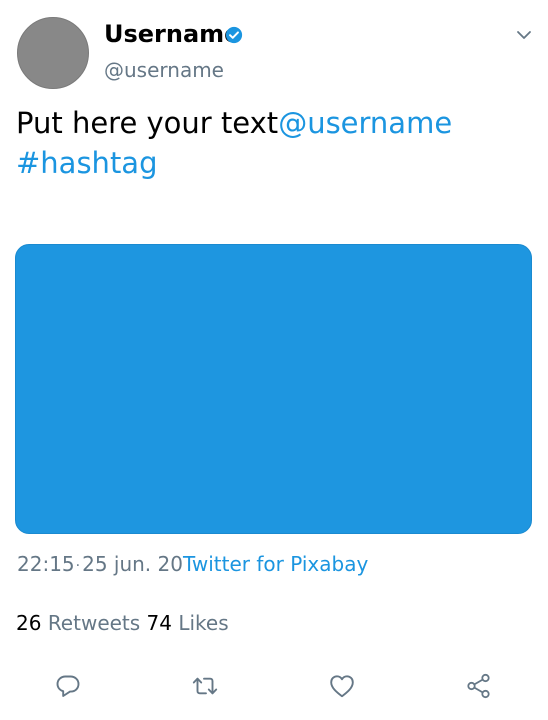 Image resolution: width=548 pixels, height=720 pixels. I want to click on share-icon, so click(478, 686).